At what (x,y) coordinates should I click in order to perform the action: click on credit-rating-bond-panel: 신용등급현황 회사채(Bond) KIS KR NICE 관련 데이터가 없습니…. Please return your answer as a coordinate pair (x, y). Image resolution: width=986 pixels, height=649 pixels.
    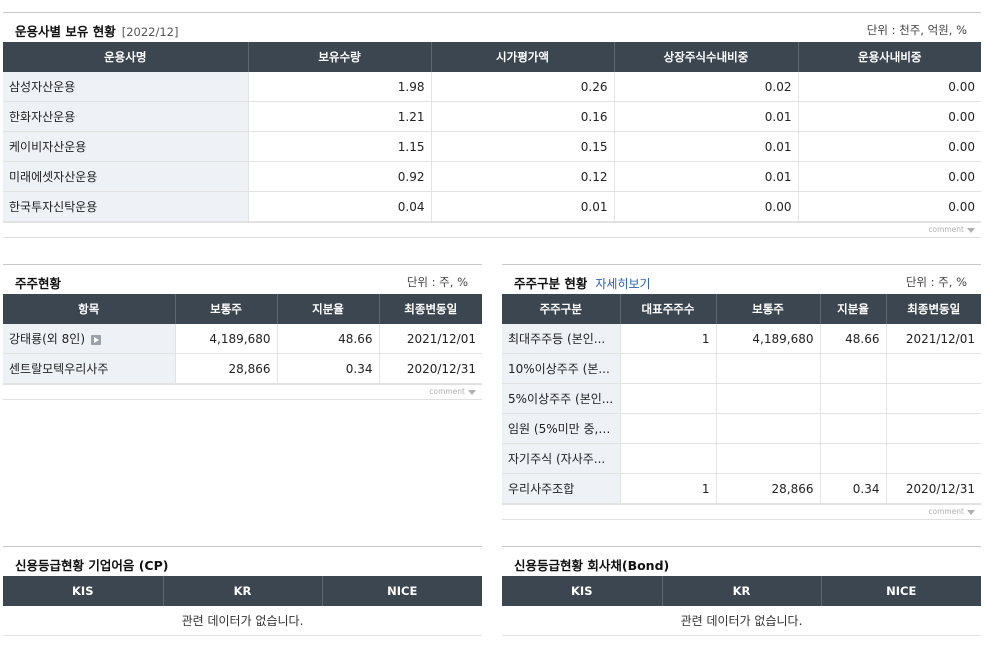
    Looking at the image, I should click on (741, 591).